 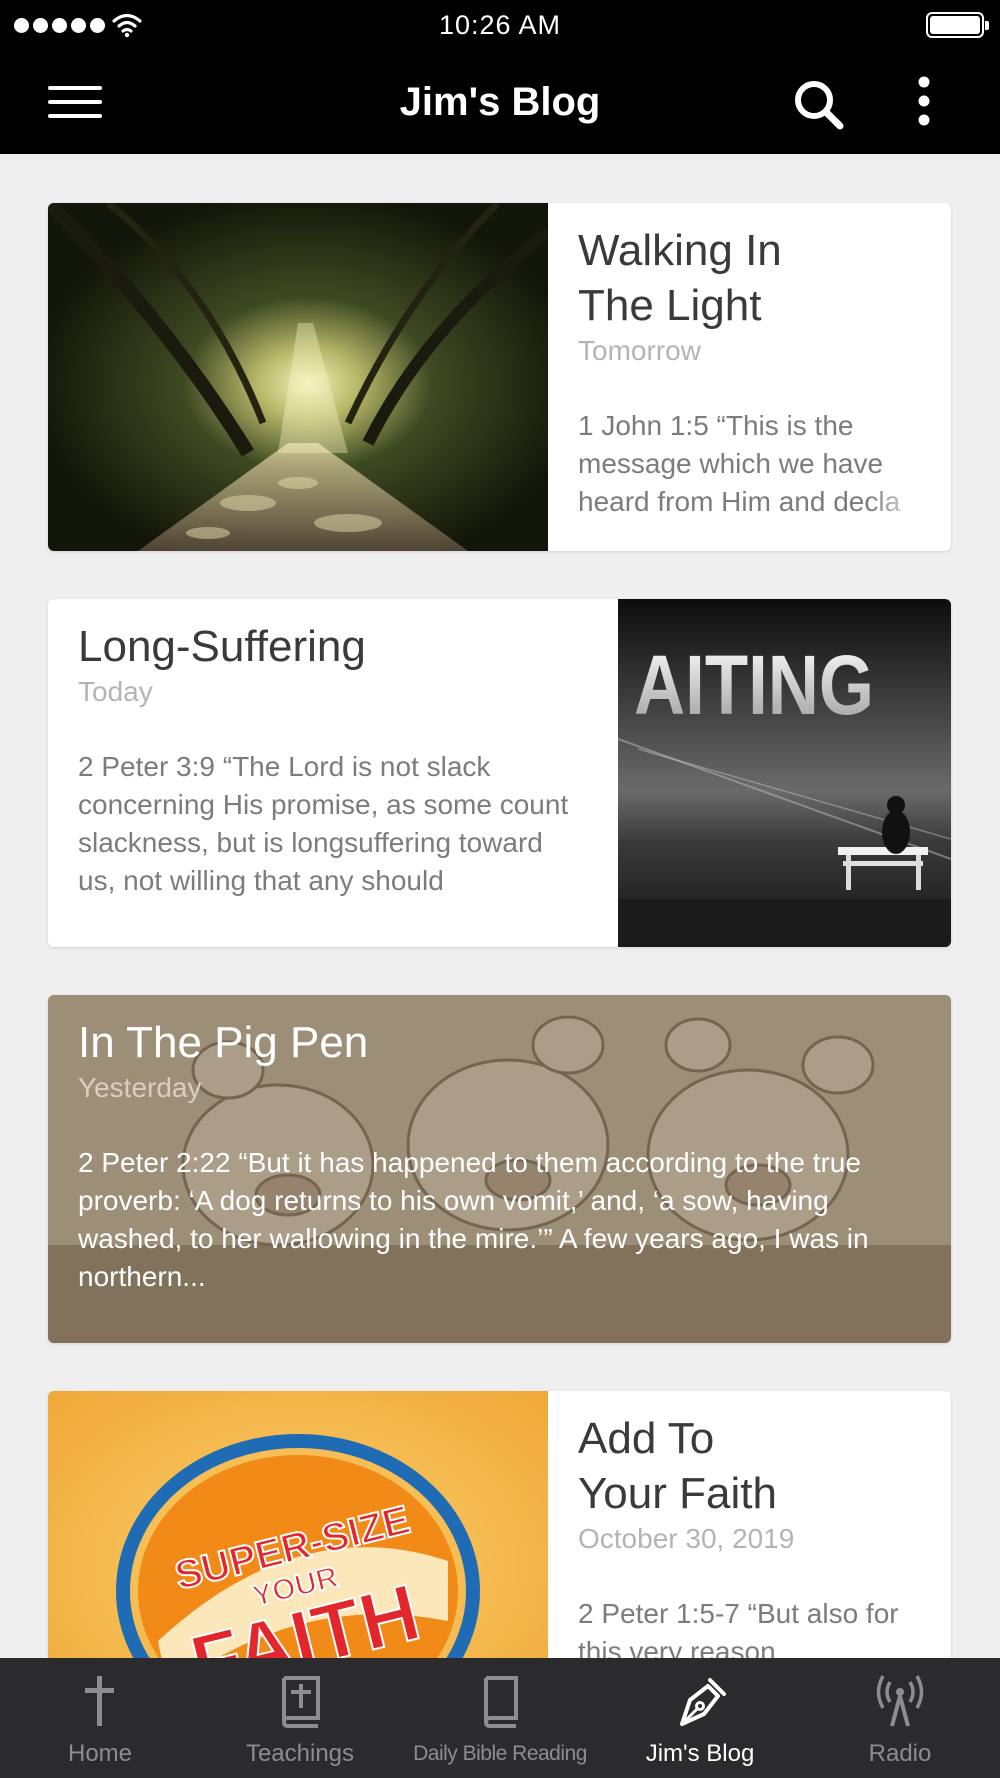 I want to click on post-title: In The Pig Pen, so click(x=223, y=1042).